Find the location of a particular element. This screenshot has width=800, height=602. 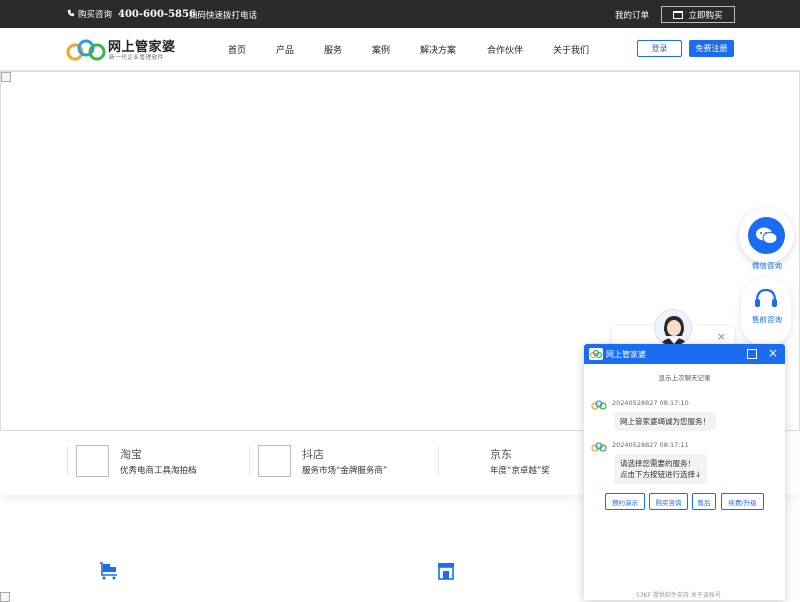

nav-partners: 合作伙伴 is located at coordinates (505, 49).